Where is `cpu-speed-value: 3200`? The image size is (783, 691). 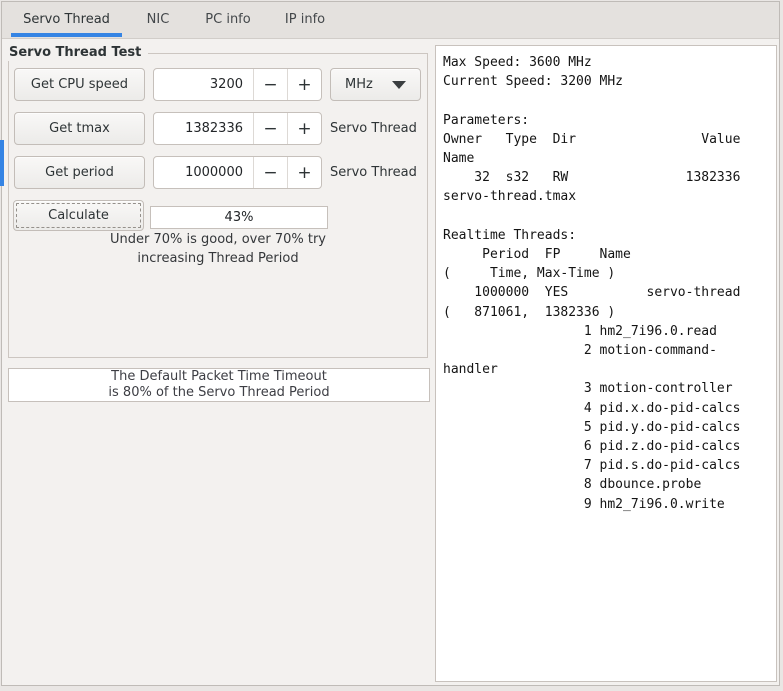 cpu-speed-value: 3200 is located at coordinates (203, 84).